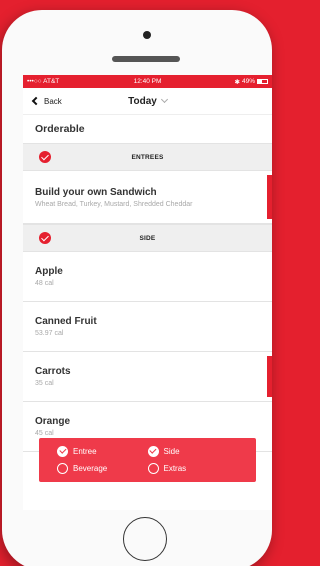  I want to click on item-name: Carrots, so click(53, 371).